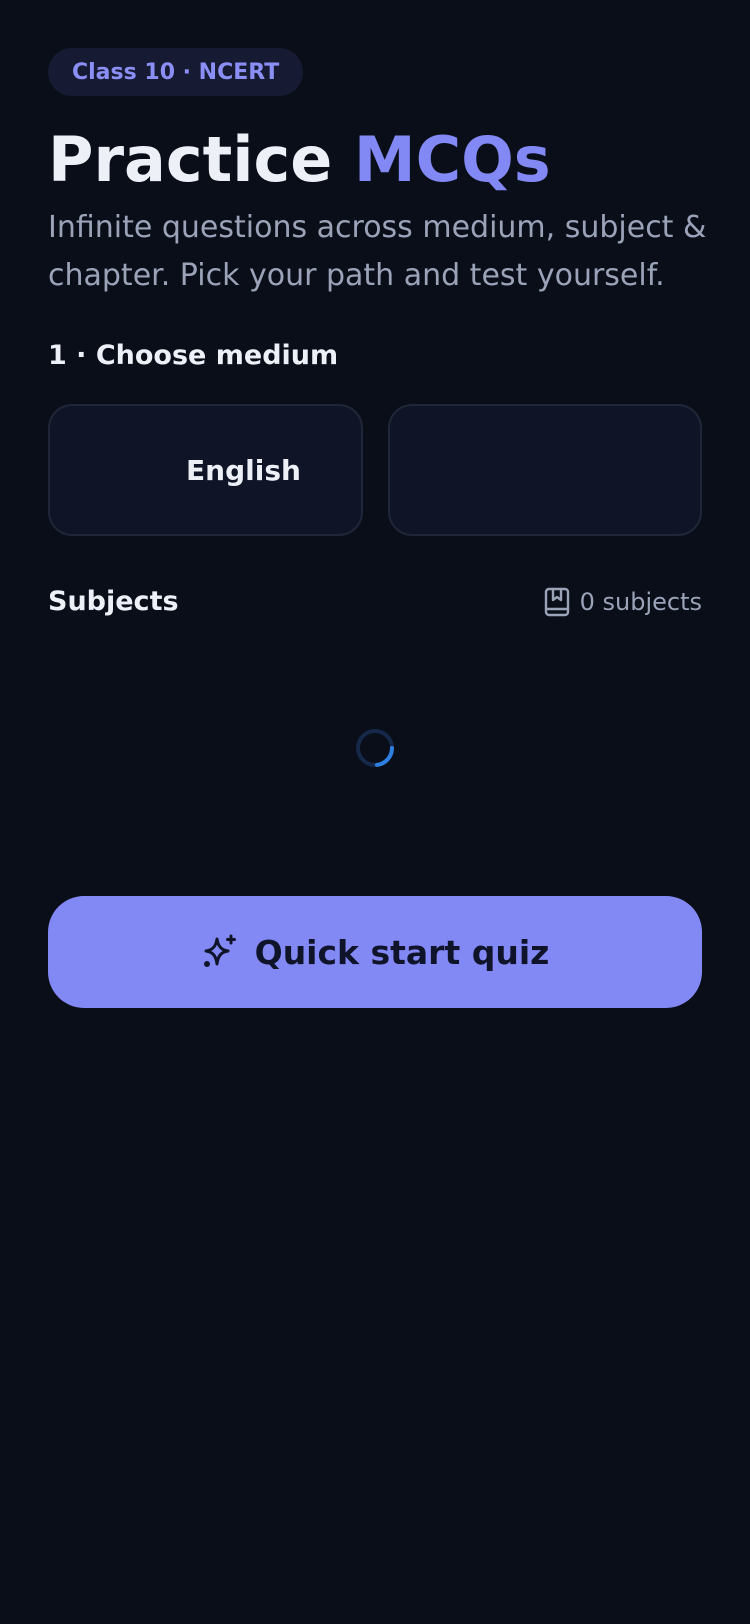 The width and height of the screenshot is (750, 1624). I want to click on page-title-accent: MCQs, so click(452, 159).